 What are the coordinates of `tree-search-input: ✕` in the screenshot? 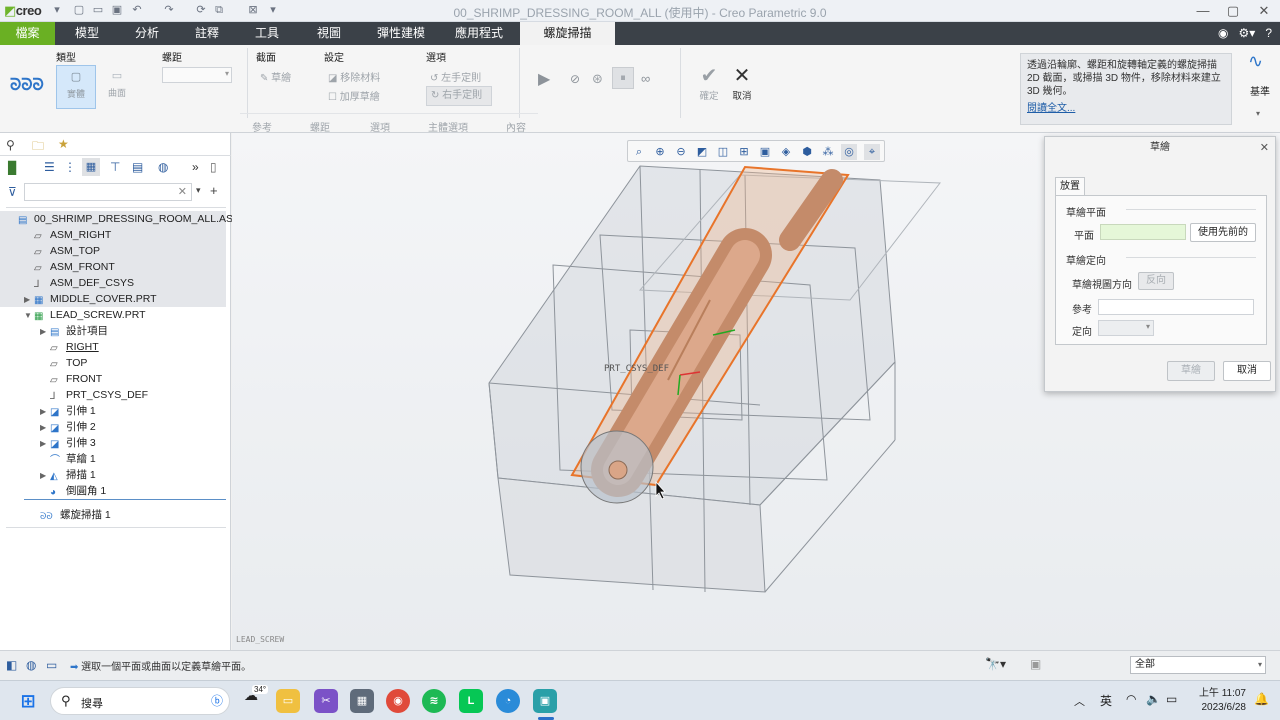 It's located at (108, 192).